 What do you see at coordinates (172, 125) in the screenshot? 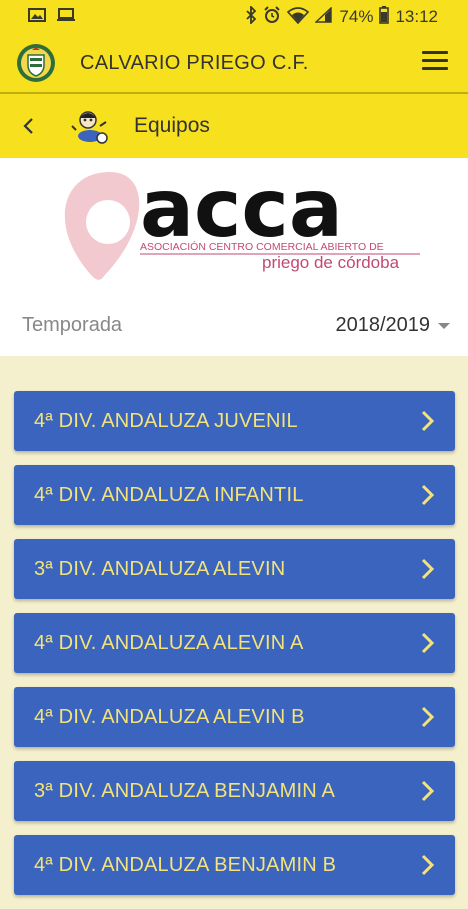
I see `page-title: Equipos` at bounding box center [172, 125].